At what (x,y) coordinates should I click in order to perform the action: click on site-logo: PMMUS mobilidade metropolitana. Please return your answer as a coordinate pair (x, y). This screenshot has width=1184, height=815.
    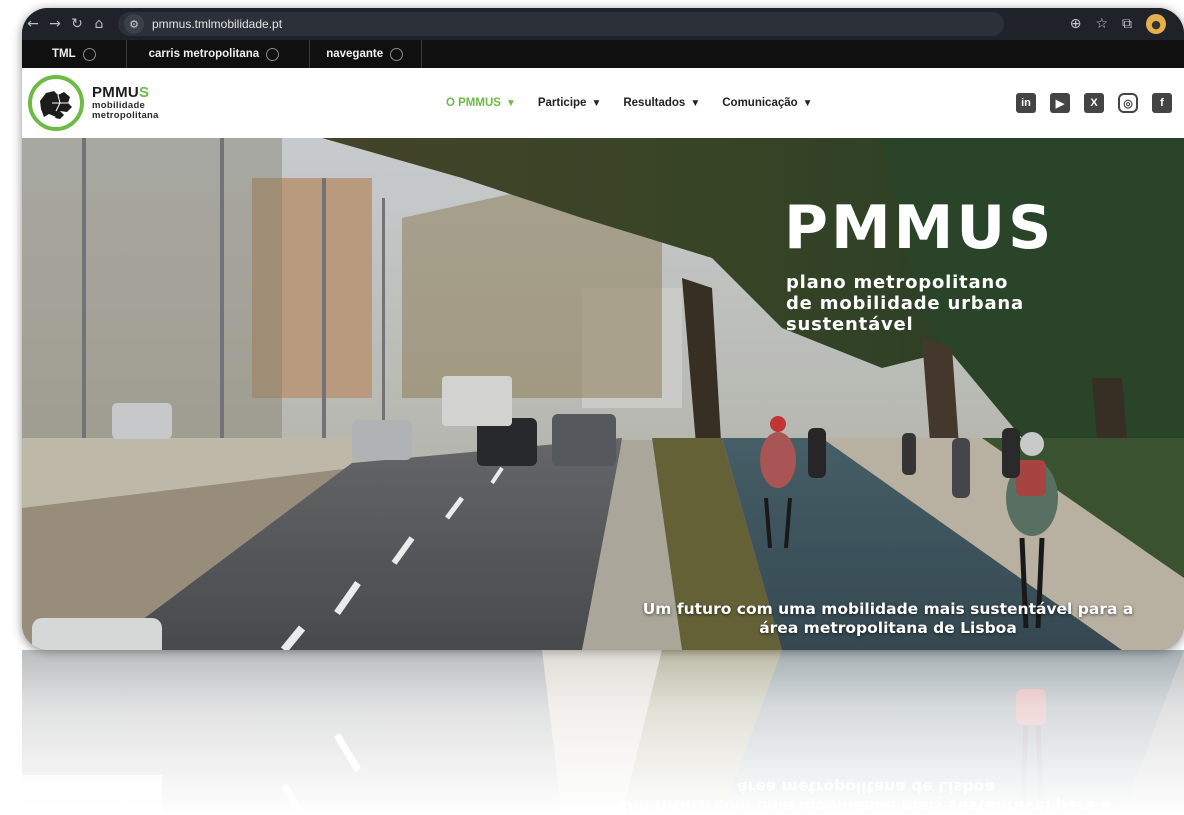
    Looking at the image, I should click on (93, 103).